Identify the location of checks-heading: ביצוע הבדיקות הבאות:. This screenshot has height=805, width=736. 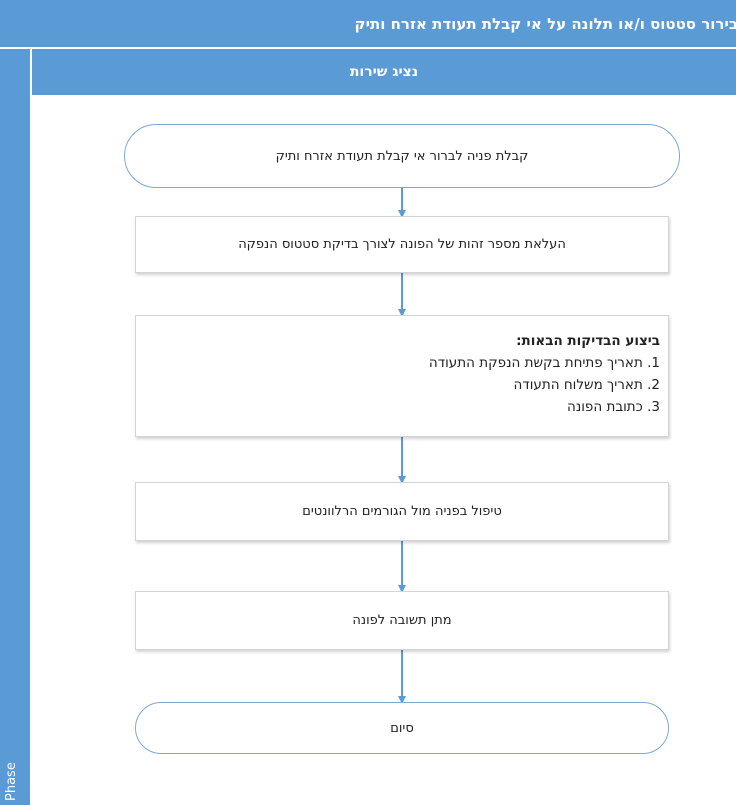
(588, 341).